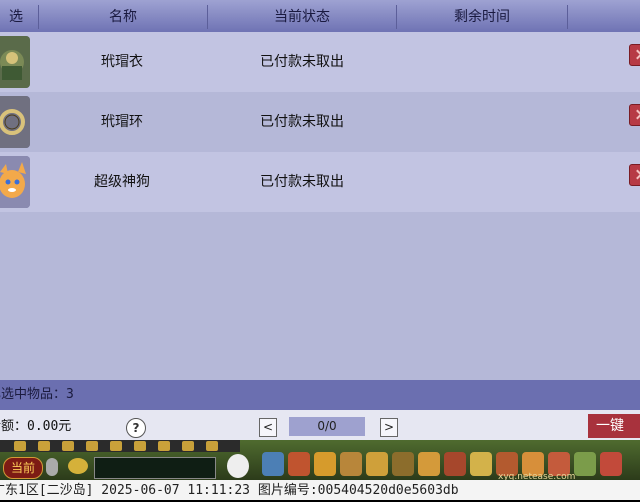 This screenshot has height=502, width=640. I want to click on watermark: xyq.netease.com, so click(537, 476).